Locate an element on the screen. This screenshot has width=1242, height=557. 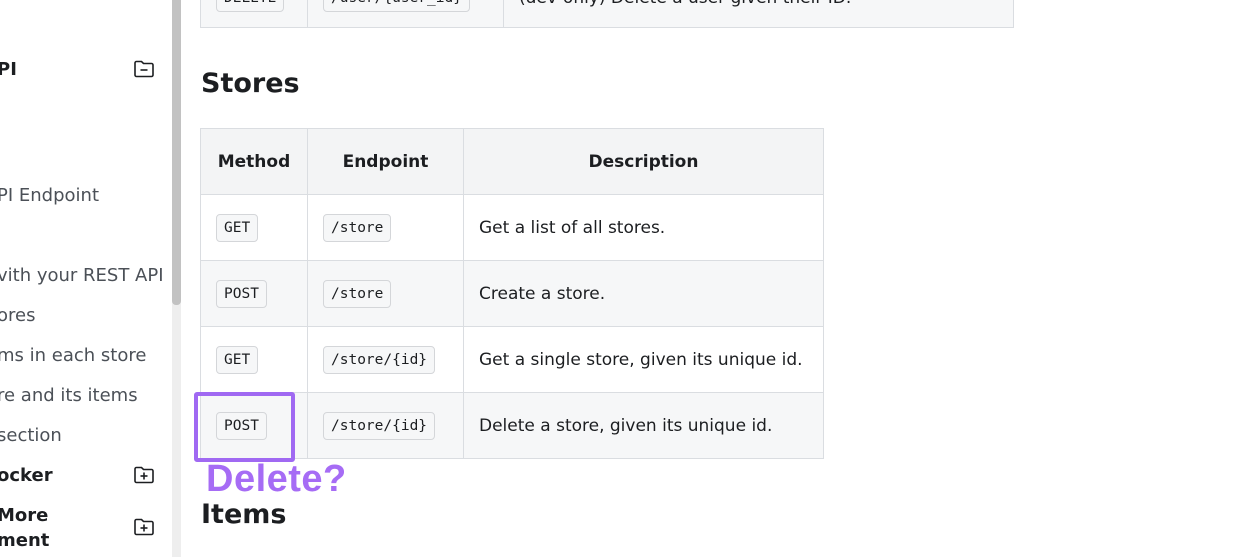
description-cell: Get a list of all stores. is located at coordinates (643, 227).